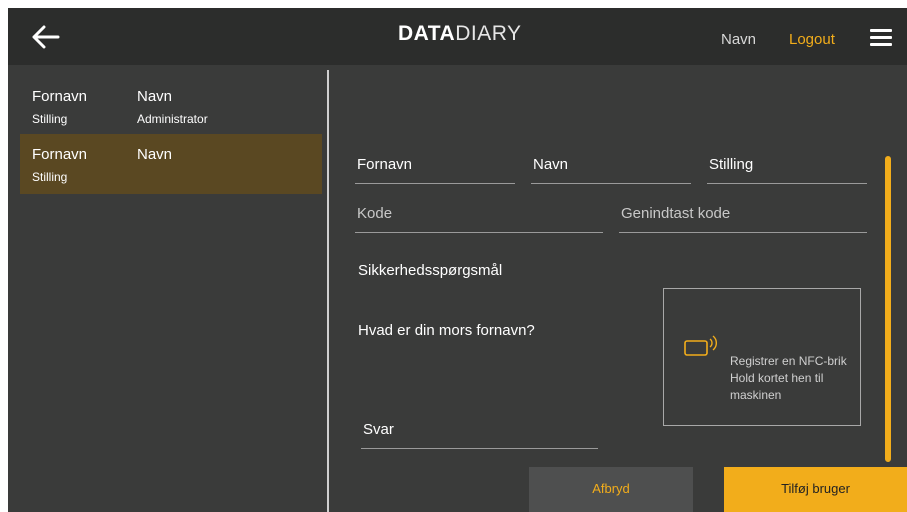  What do you see at coordinates (815, 489) in the screenshot?
I see `add-user-button: Tilføj bruger` at bounding box center [815, 489].